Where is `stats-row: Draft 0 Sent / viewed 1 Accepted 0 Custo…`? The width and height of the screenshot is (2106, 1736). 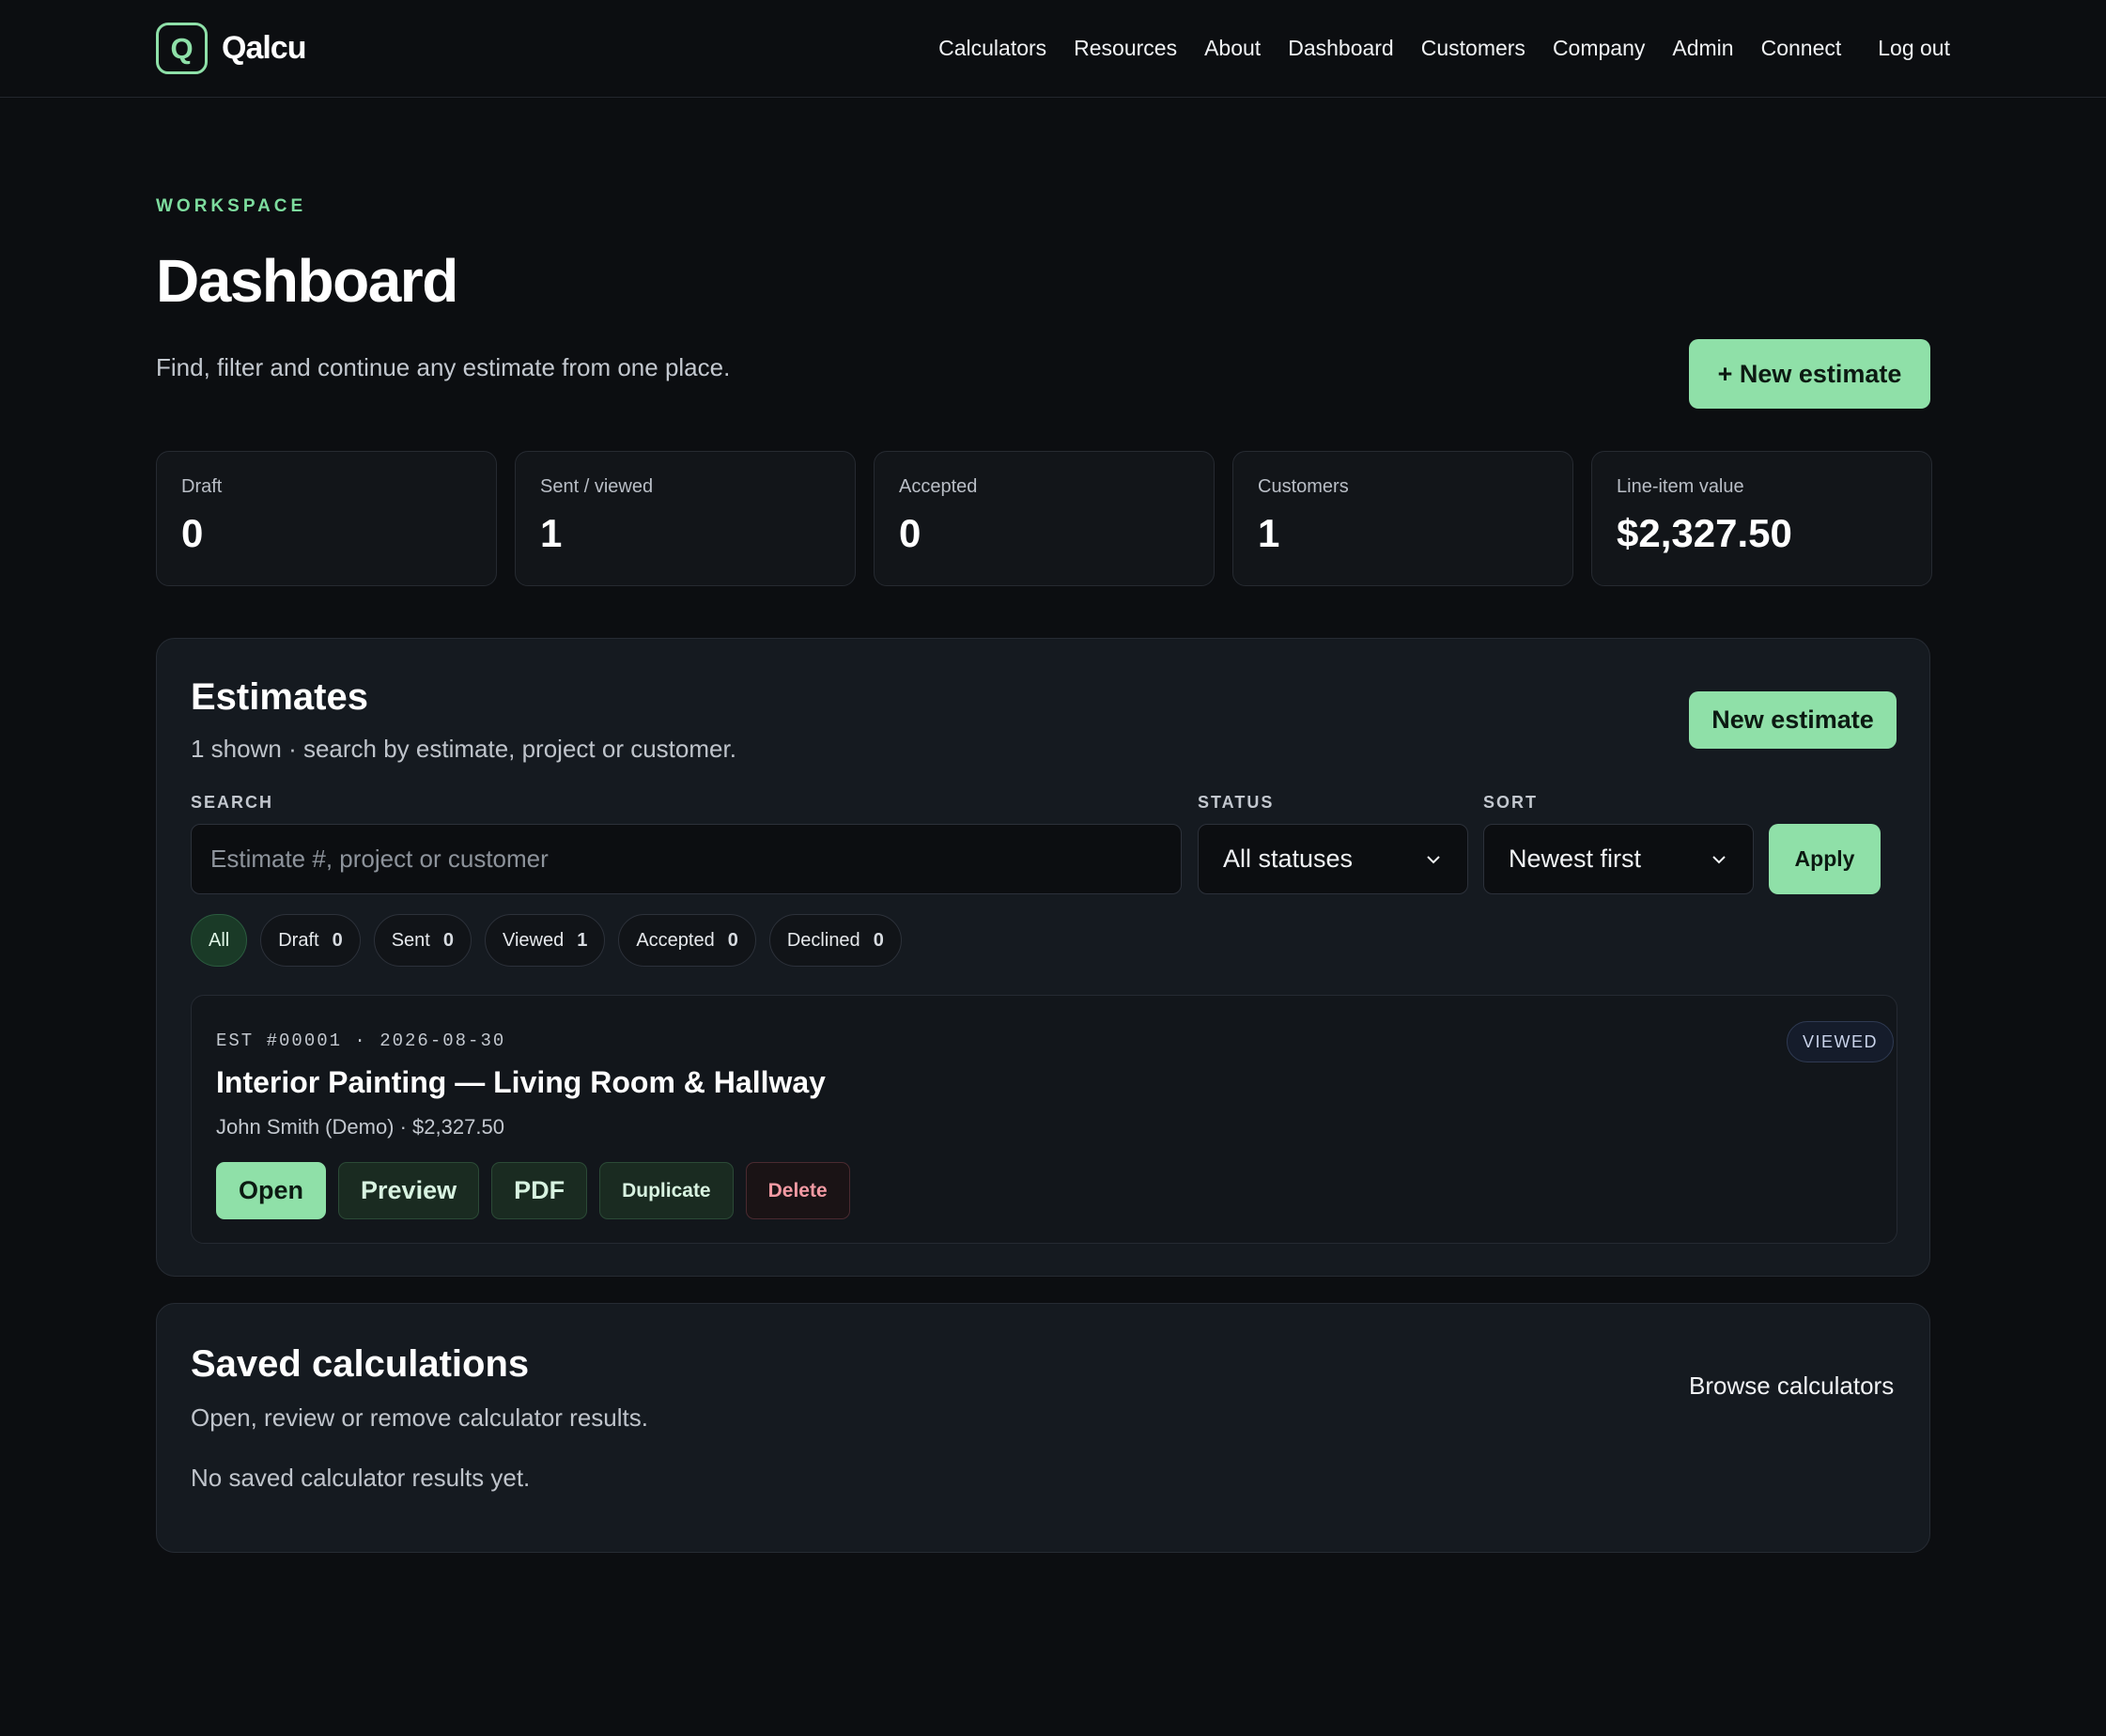
stats-row: Draft 0 Sent / viewed 1 Accepted 0 Custo… is located at coordinates (1044, 518).